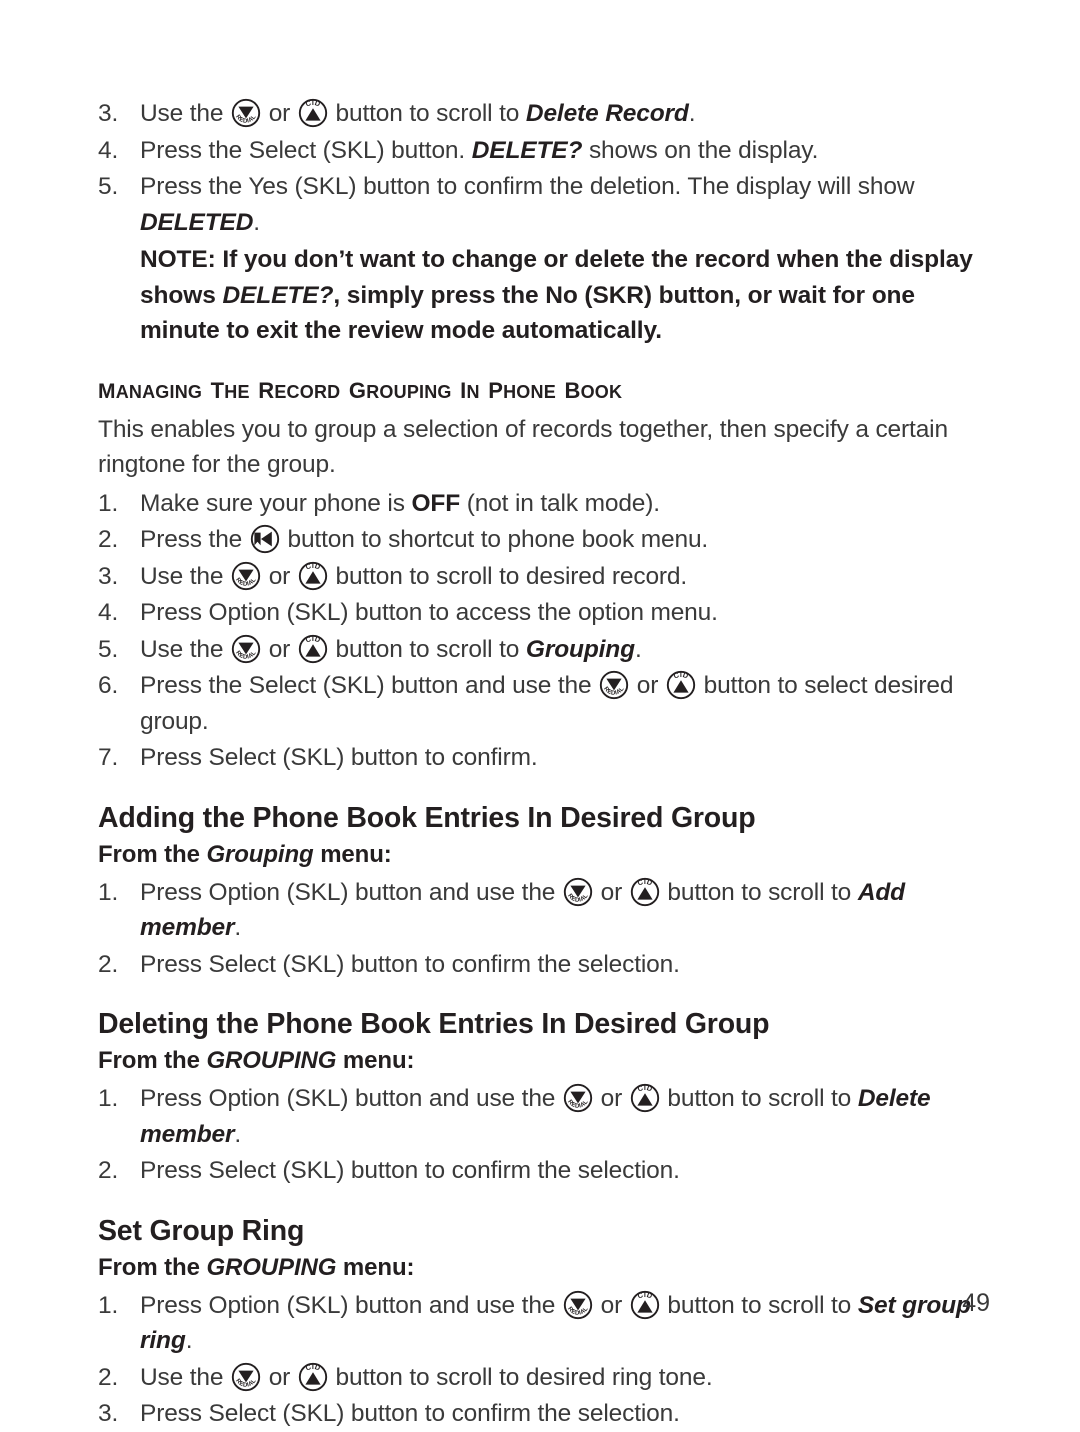 This screenshot has width=1080, height=1432. I want to click on step-text: button to scroll to desired record., so click(508, 576).